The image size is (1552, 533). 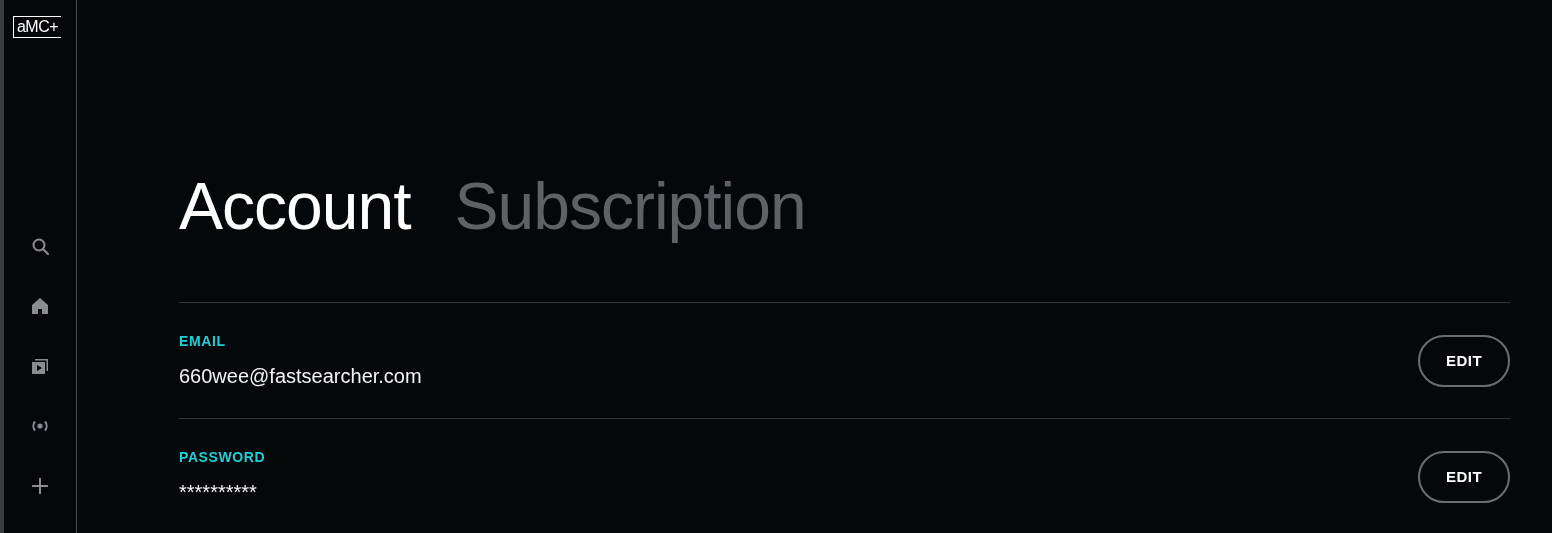 I want to click on play-window-icon, so click(x=40, y=366).